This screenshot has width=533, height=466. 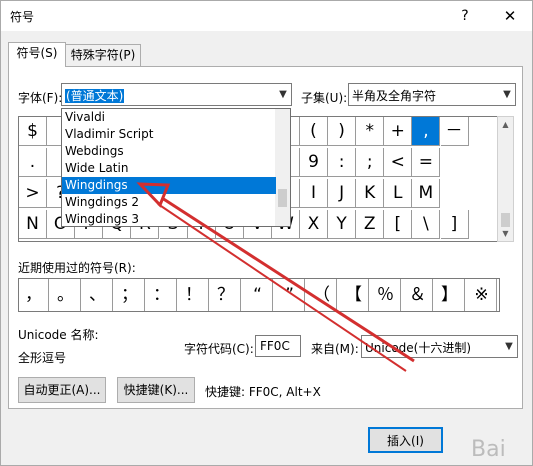 I want to click on symbol-cell: Z, so click(x=370, y=224).